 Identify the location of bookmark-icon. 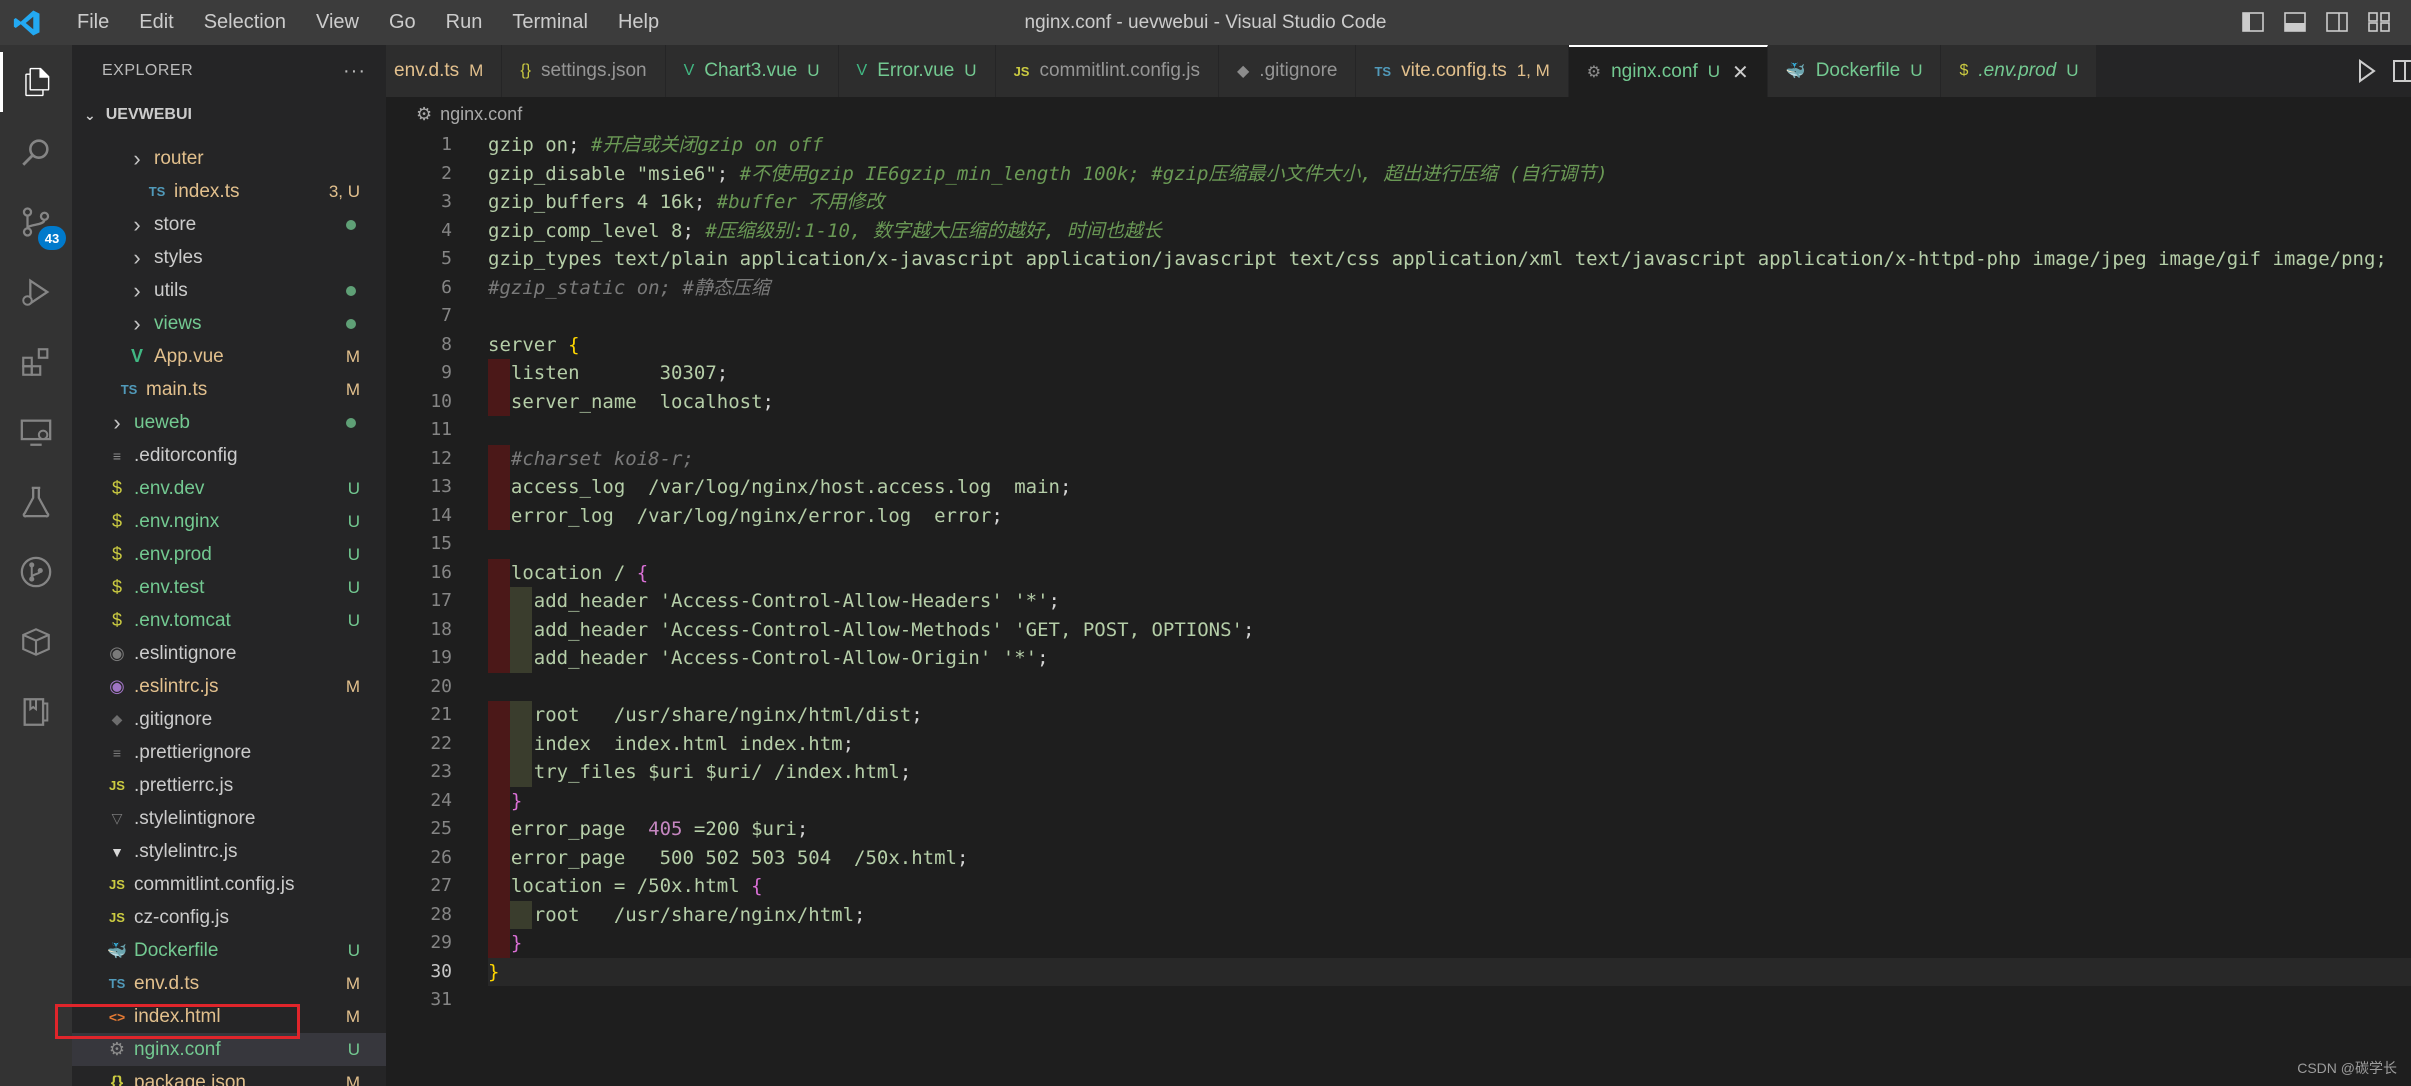
(36, 712).